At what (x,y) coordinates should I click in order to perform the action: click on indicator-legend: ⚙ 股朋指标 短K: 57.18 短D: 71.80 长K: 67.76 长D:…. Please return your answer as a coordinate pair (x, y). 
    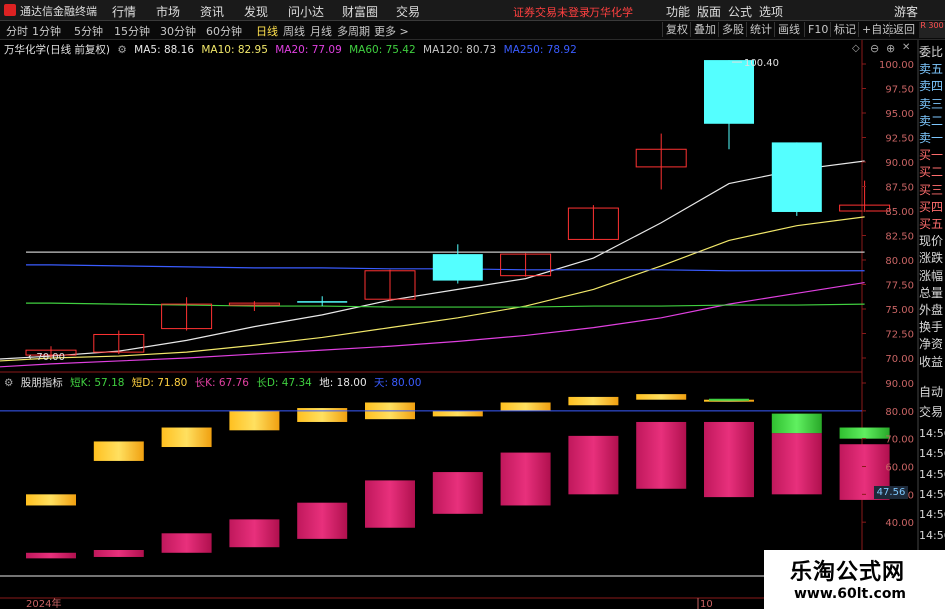
    Looking at the image, I should click on (214, 382).